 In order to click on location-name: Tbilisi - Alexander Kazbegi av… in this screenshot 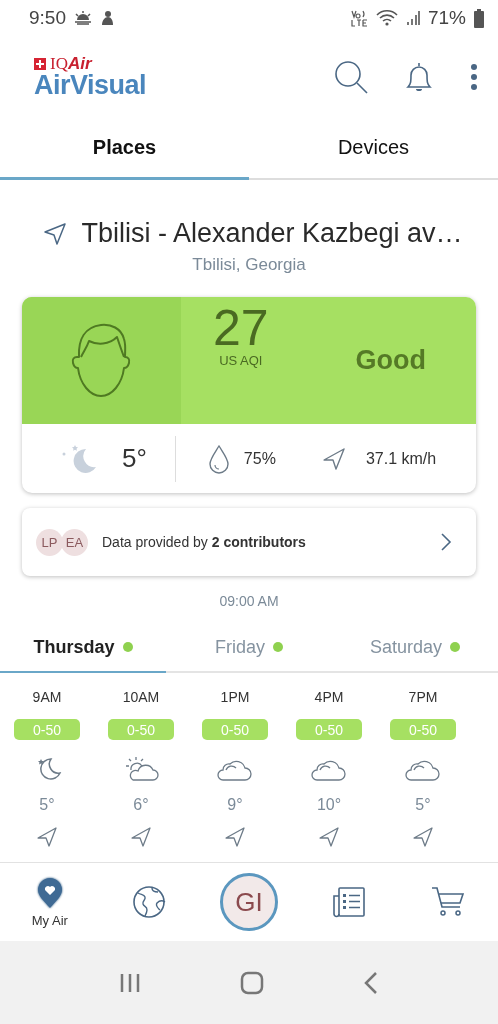, I will do `click(272, 233)`.